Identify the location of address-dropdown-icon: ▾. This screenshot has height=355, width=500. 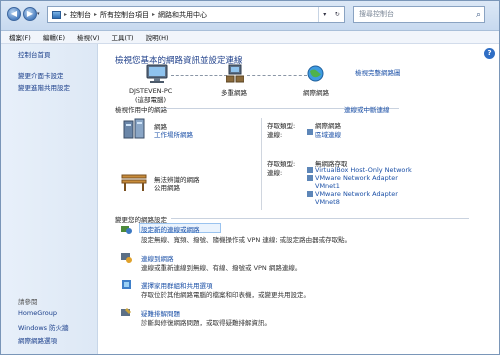
(324, 14).